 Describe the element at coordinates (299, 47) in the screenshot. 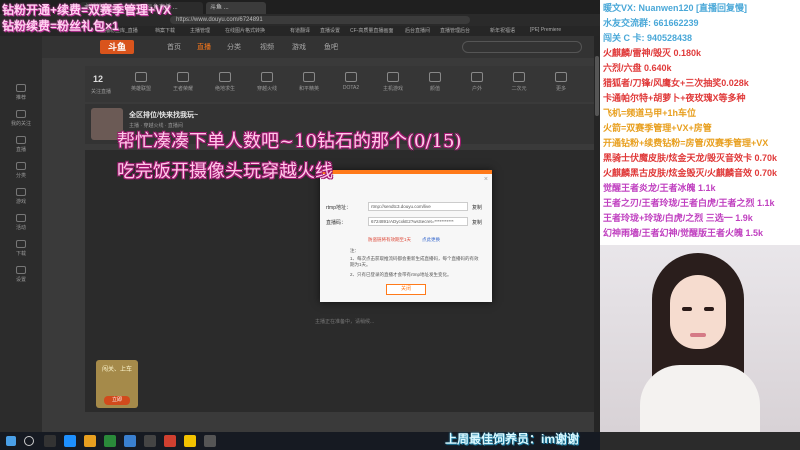

I see `nav-item: 游戏` at that location.